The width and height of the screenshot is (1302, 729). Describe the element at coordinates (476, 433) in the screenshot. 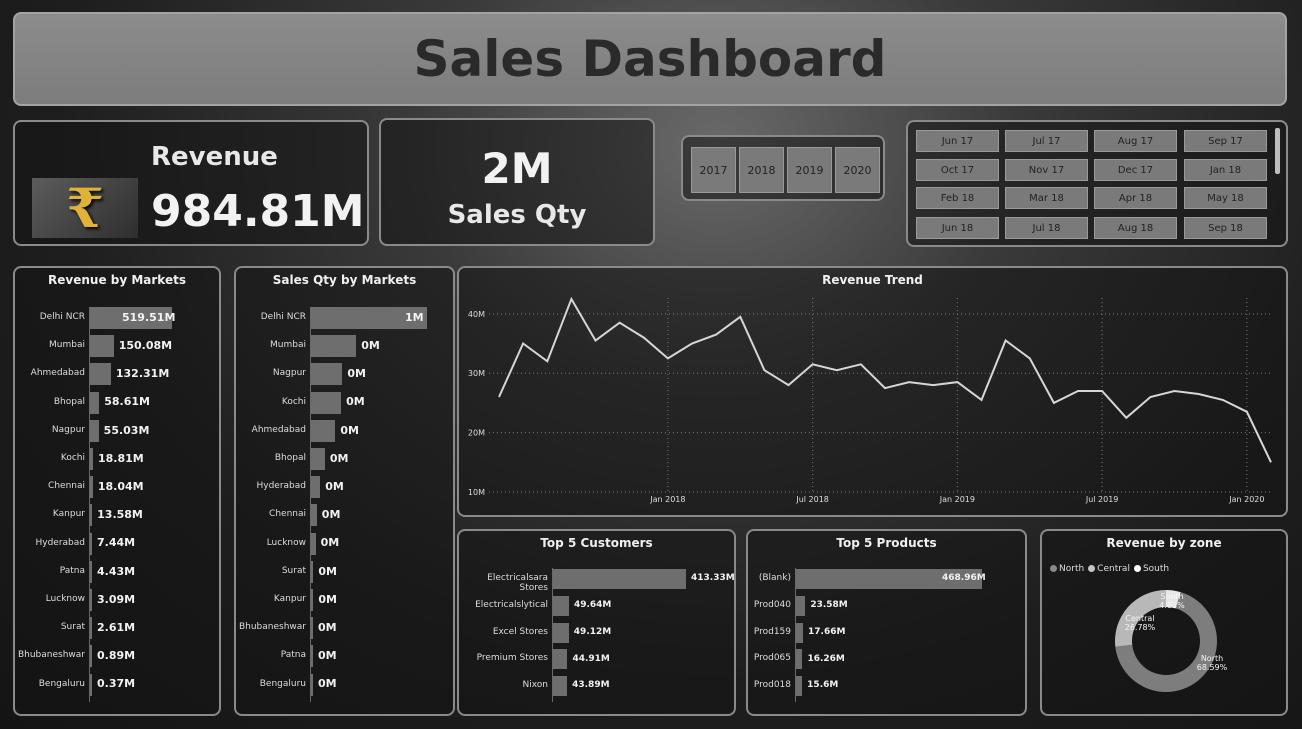

I see `y-tick-label: 20M` at that location.